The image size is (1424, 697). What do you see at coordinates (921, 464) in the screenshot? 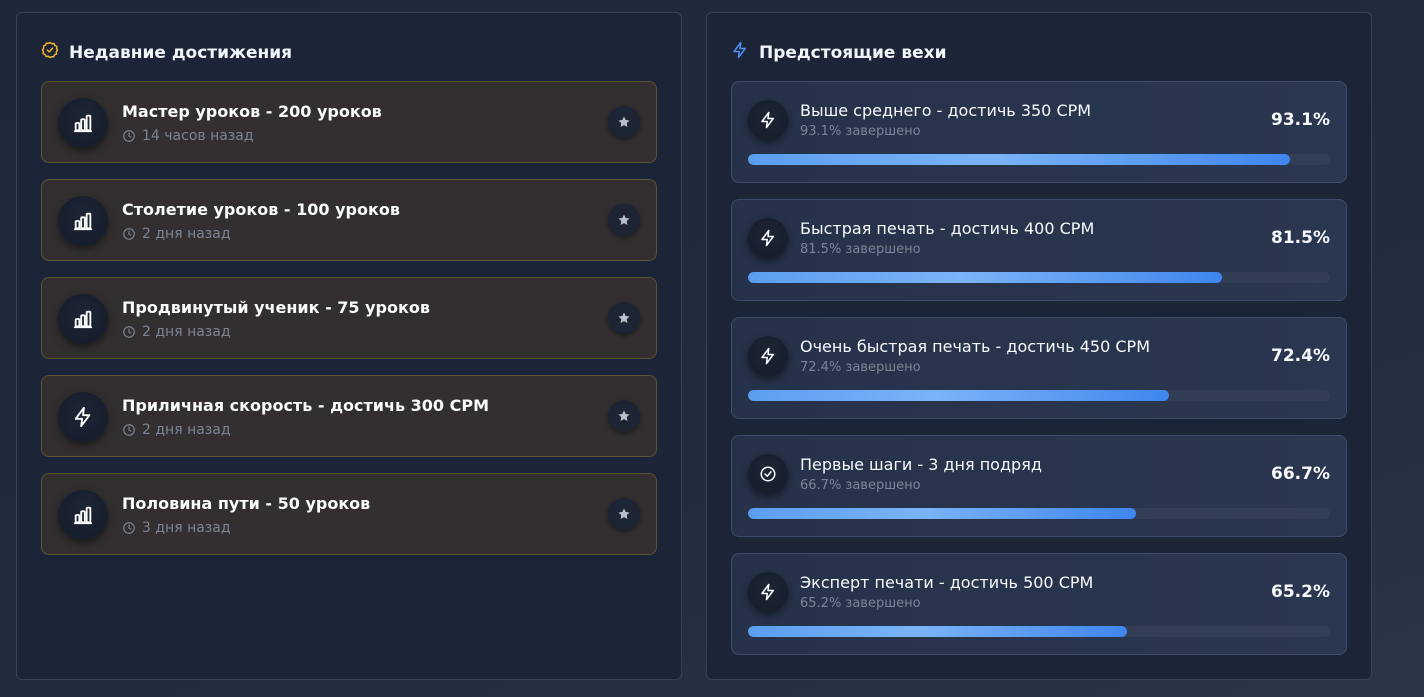
I see `milestone-title: Первые шаги - 3 дня подряд` at bounding box center [921, 464].